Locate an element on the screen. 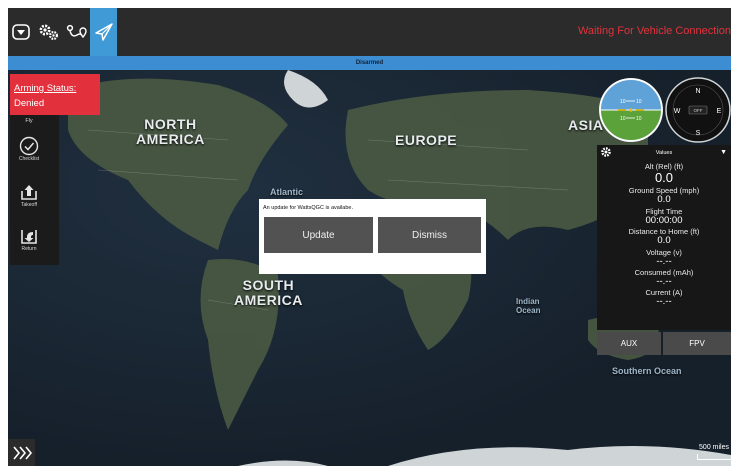 The image size is (731, 466). checklist-button: Checklist is located at coordinates (29, 149).